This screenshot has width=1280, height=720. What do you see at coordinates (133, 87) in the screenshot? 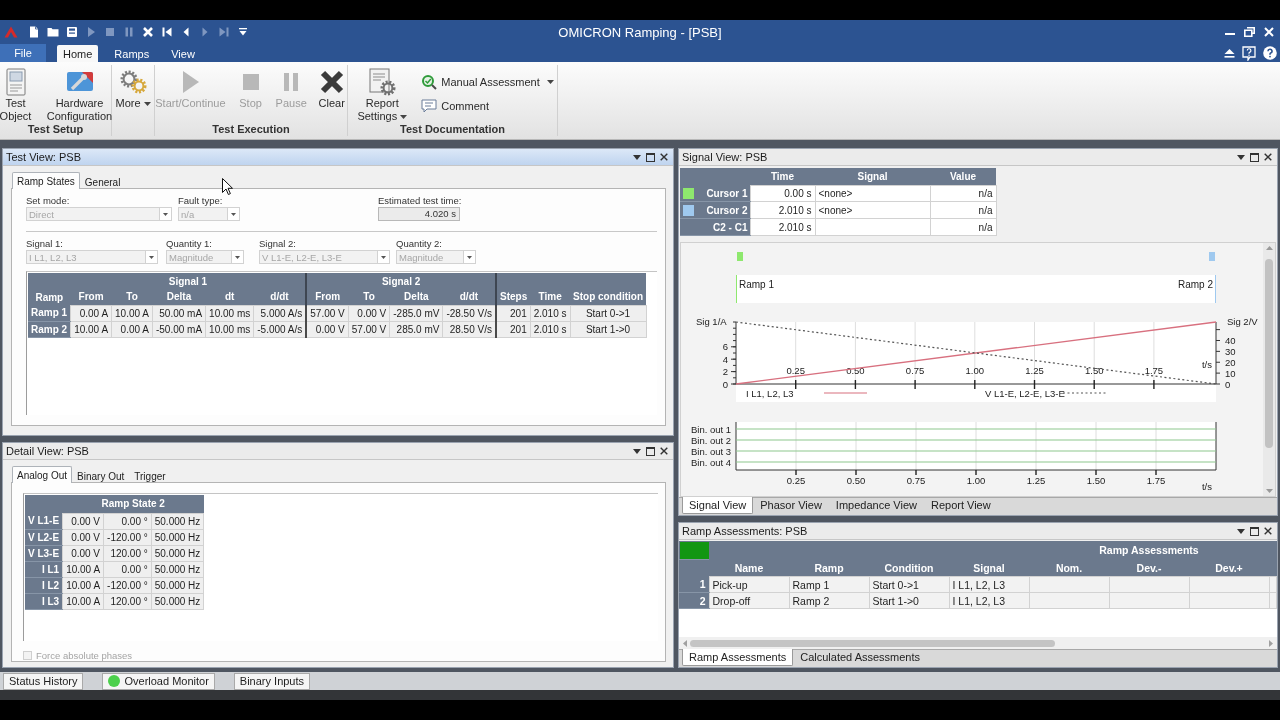
I see `more-button: More` at bounding box center [133, 87].